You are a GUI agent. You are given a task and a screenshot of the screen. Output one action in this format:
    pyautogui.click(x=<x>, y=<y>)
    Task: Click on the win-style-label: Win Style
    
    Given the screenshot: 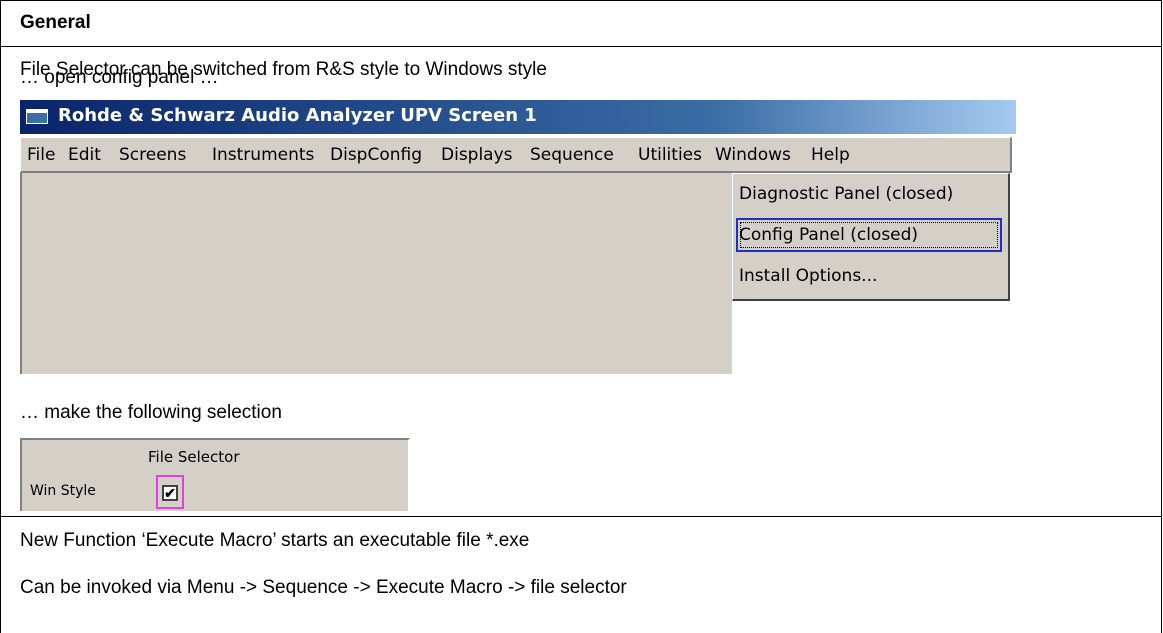 What is the action you would take?
    pyautogui.click(x=63, y=491)
    